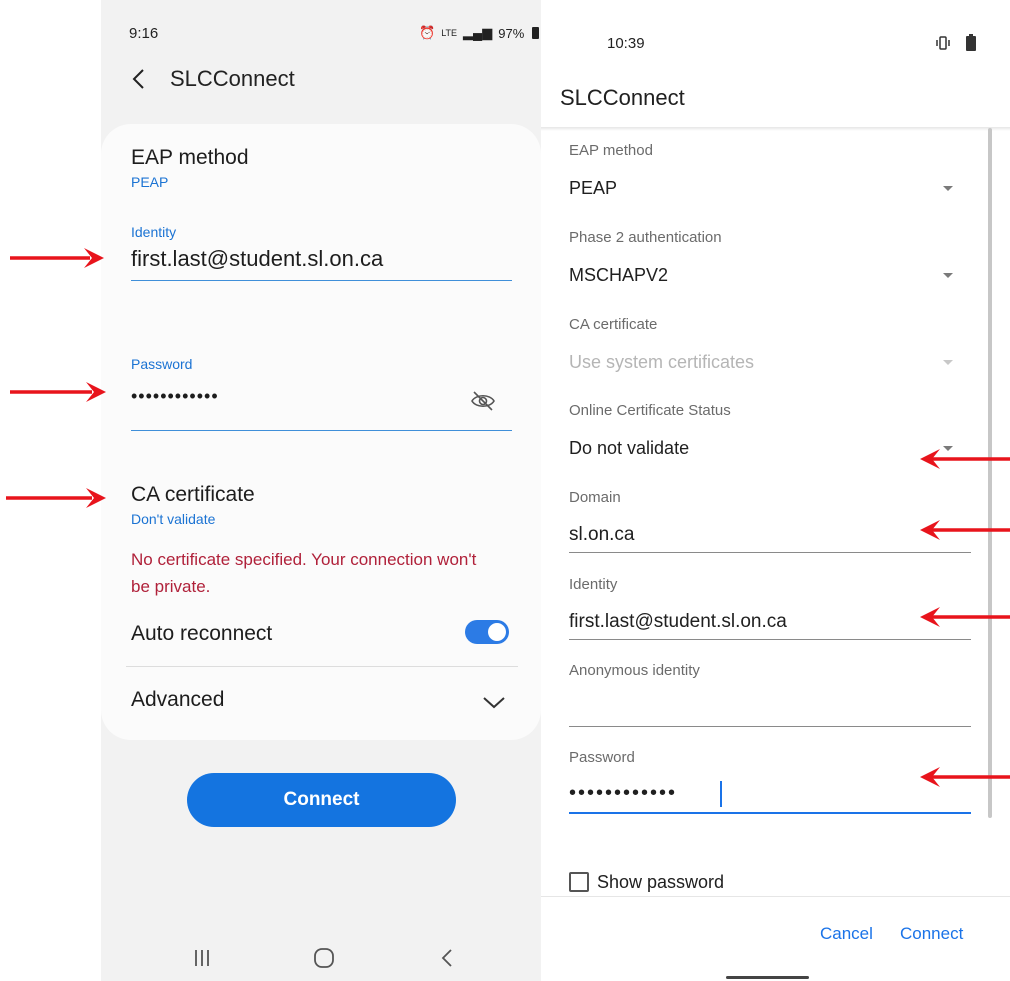 This screenshot has height=981, width=1010. I want to click on ca-certificate-select: Use system certificates, so click(661, 362).